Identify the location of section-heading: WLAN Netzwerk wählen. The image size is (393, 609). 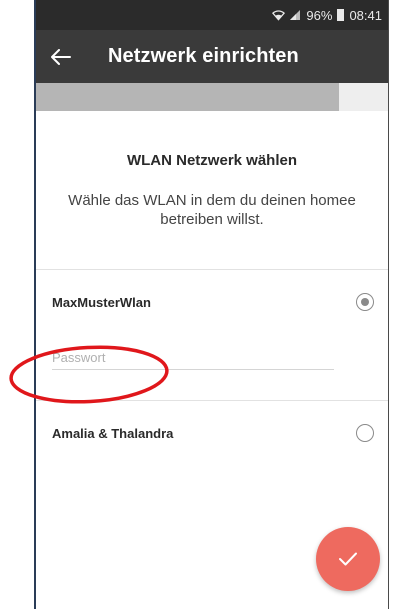
(212, 160).